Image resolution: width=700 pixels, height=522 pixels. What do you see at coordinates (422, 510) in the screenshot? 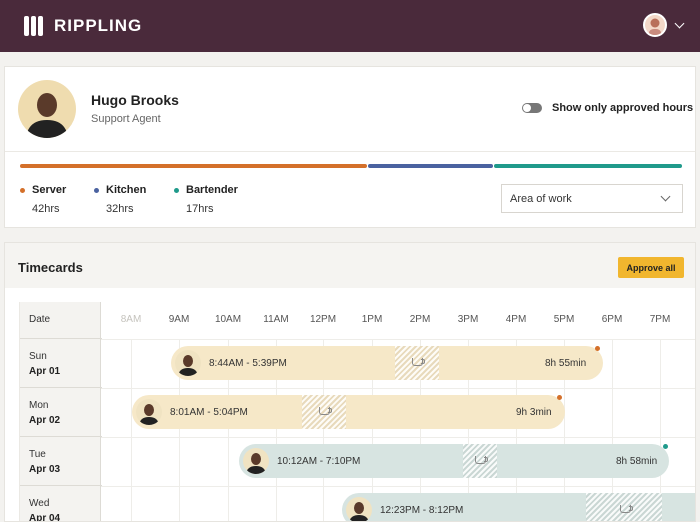
I see `shift-time-range: 12:23PM - 8:12PM` at bounding box center [422, 510].